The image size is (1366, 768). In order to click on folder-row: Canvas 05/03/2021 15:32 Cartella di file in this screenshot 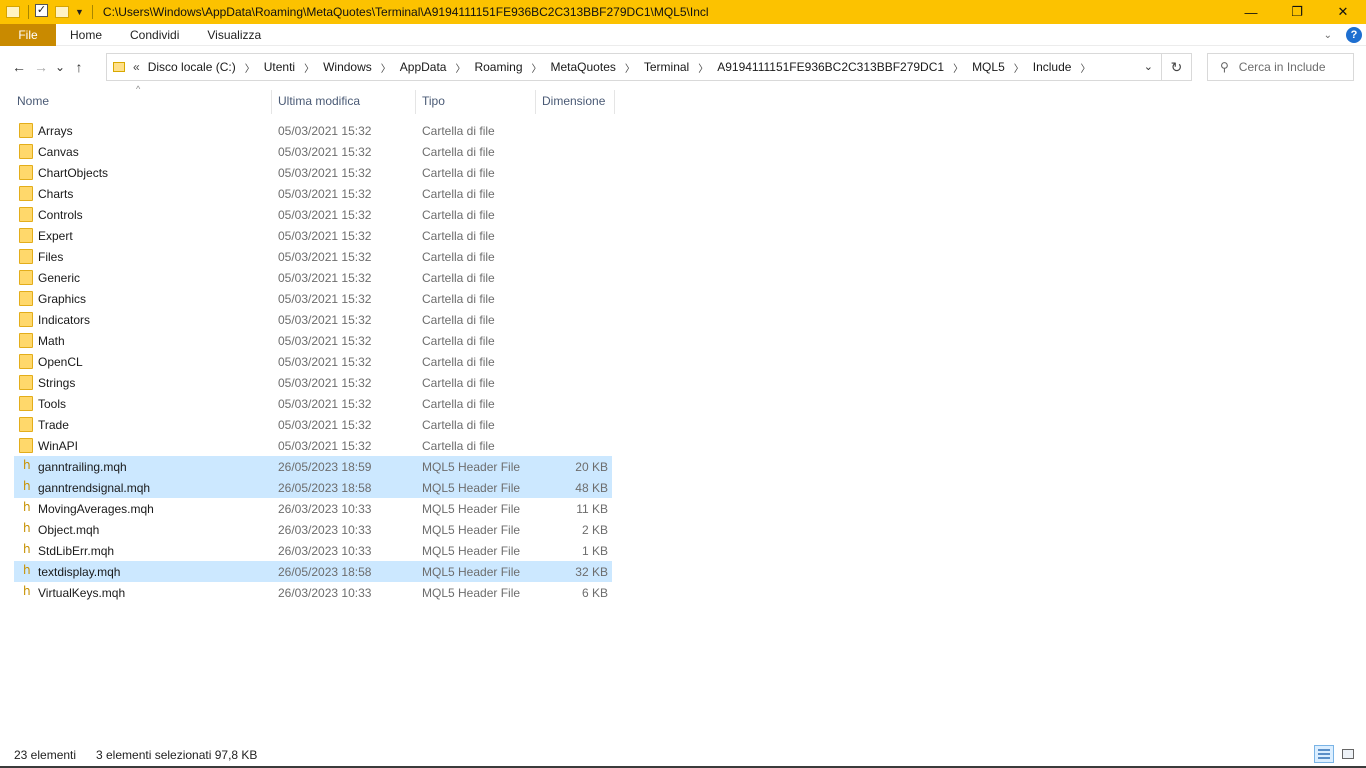, I will do `click(313, 151)`.